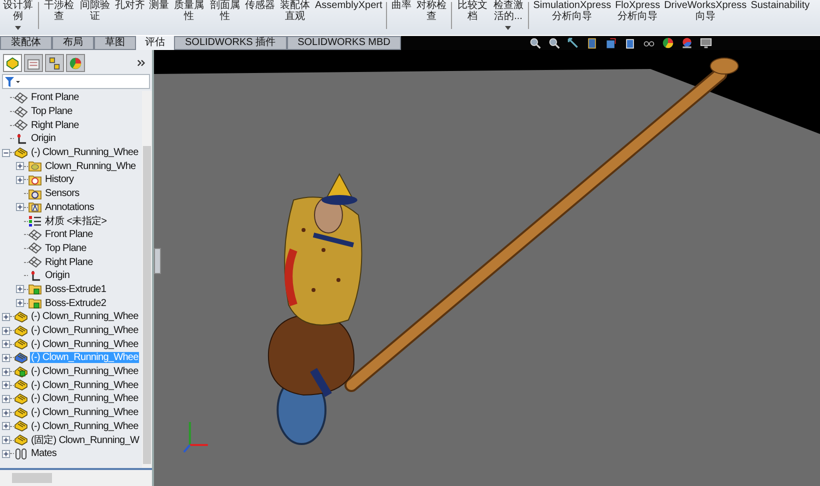  Describe the element at coordinates (21, 454) in the screenshot. I see `paperclip-icon` at that location.